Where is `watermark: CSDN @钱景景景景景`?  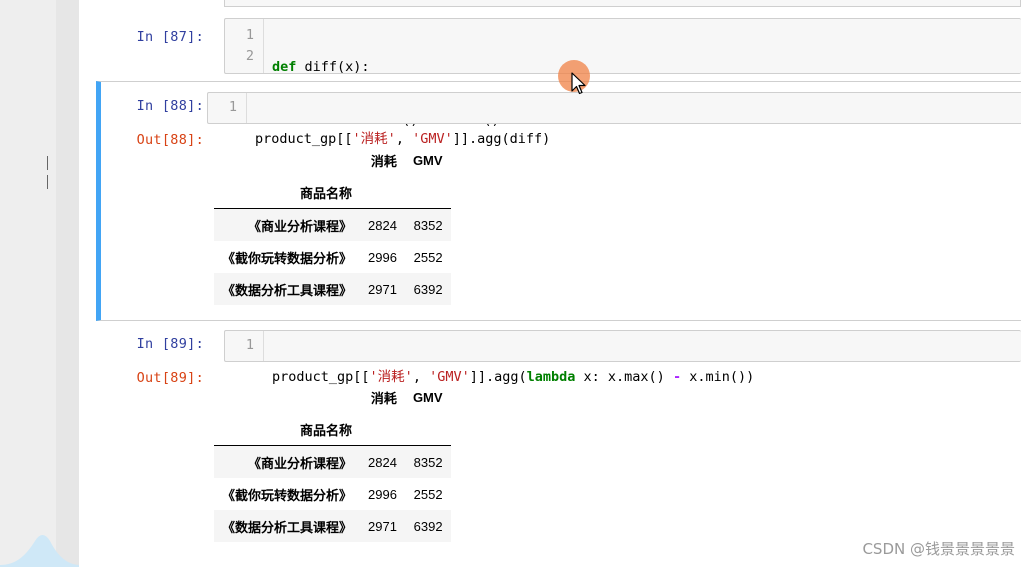
watermark: CSDN @钱景景景景景 is located at coordinates (938, 549).